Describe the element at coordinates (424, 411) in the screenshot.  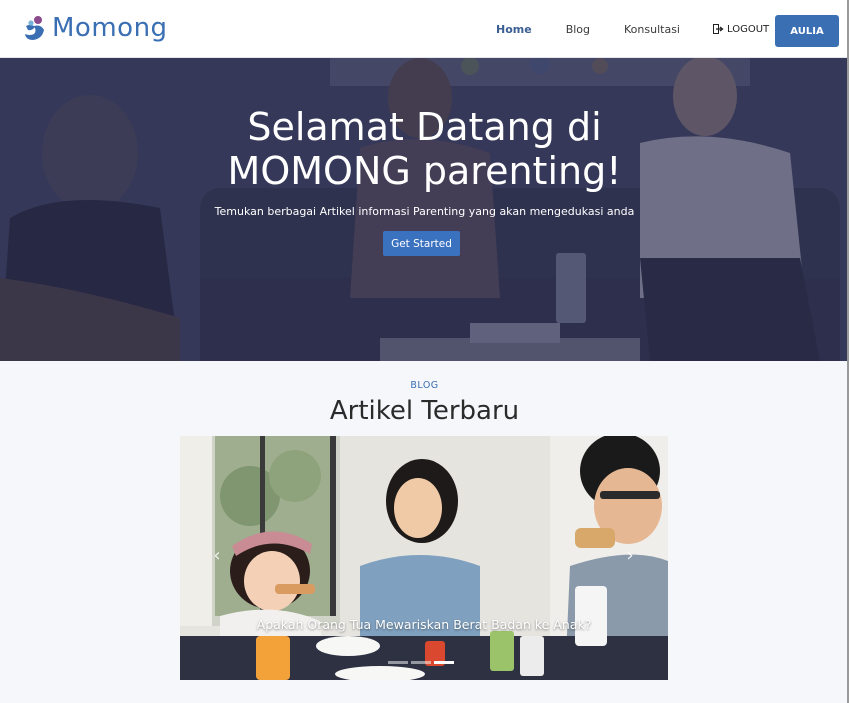
I see `blog-section-heading: Artikel Terbaru` at that location.